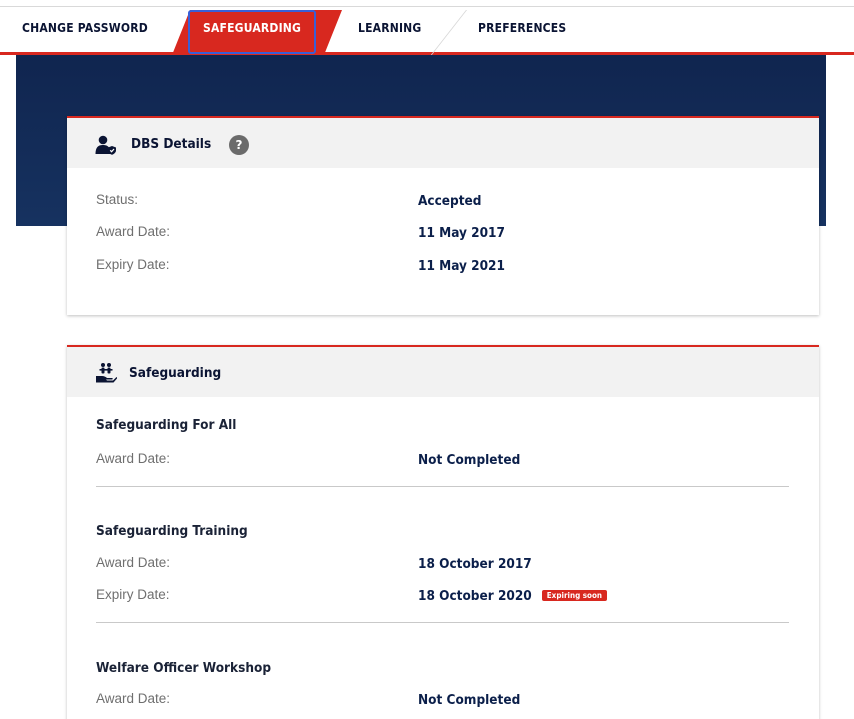  I want to click on tab-change-password: CHANGE PASSWORD, so click(85, 28).